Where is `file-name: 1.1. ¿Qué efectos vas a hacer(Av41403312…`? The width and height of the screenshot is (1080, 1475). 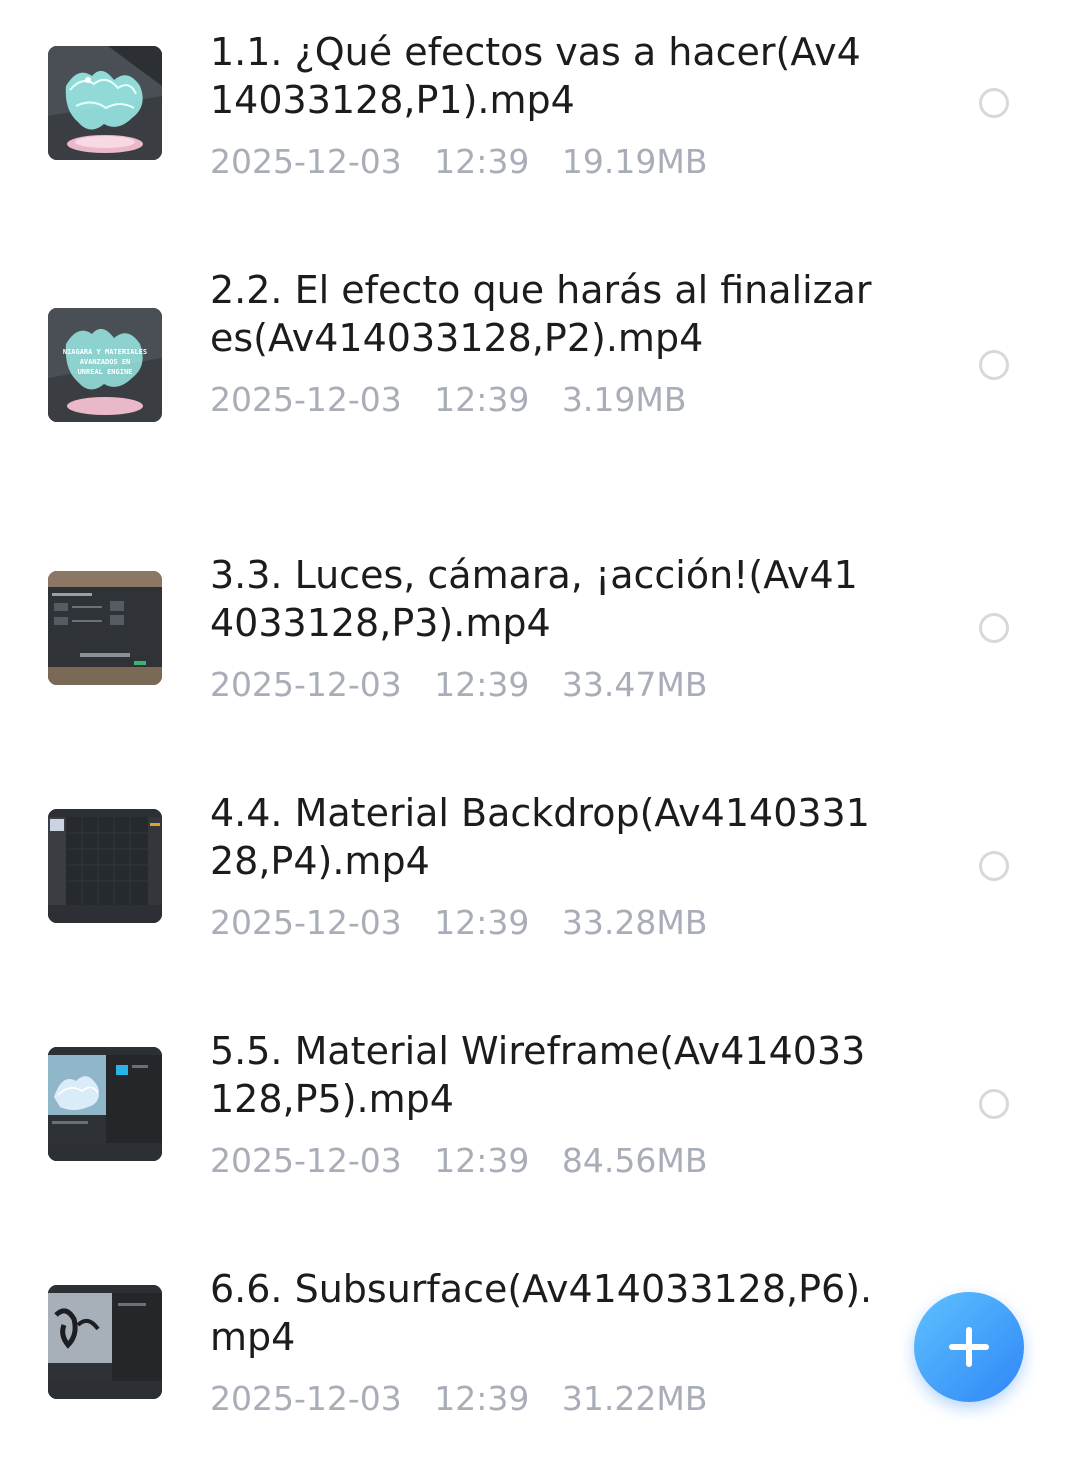
file-name: 1.1. ¿Qué efectos vas a hacer(Av41403312… is located at coordinates (535, 76).